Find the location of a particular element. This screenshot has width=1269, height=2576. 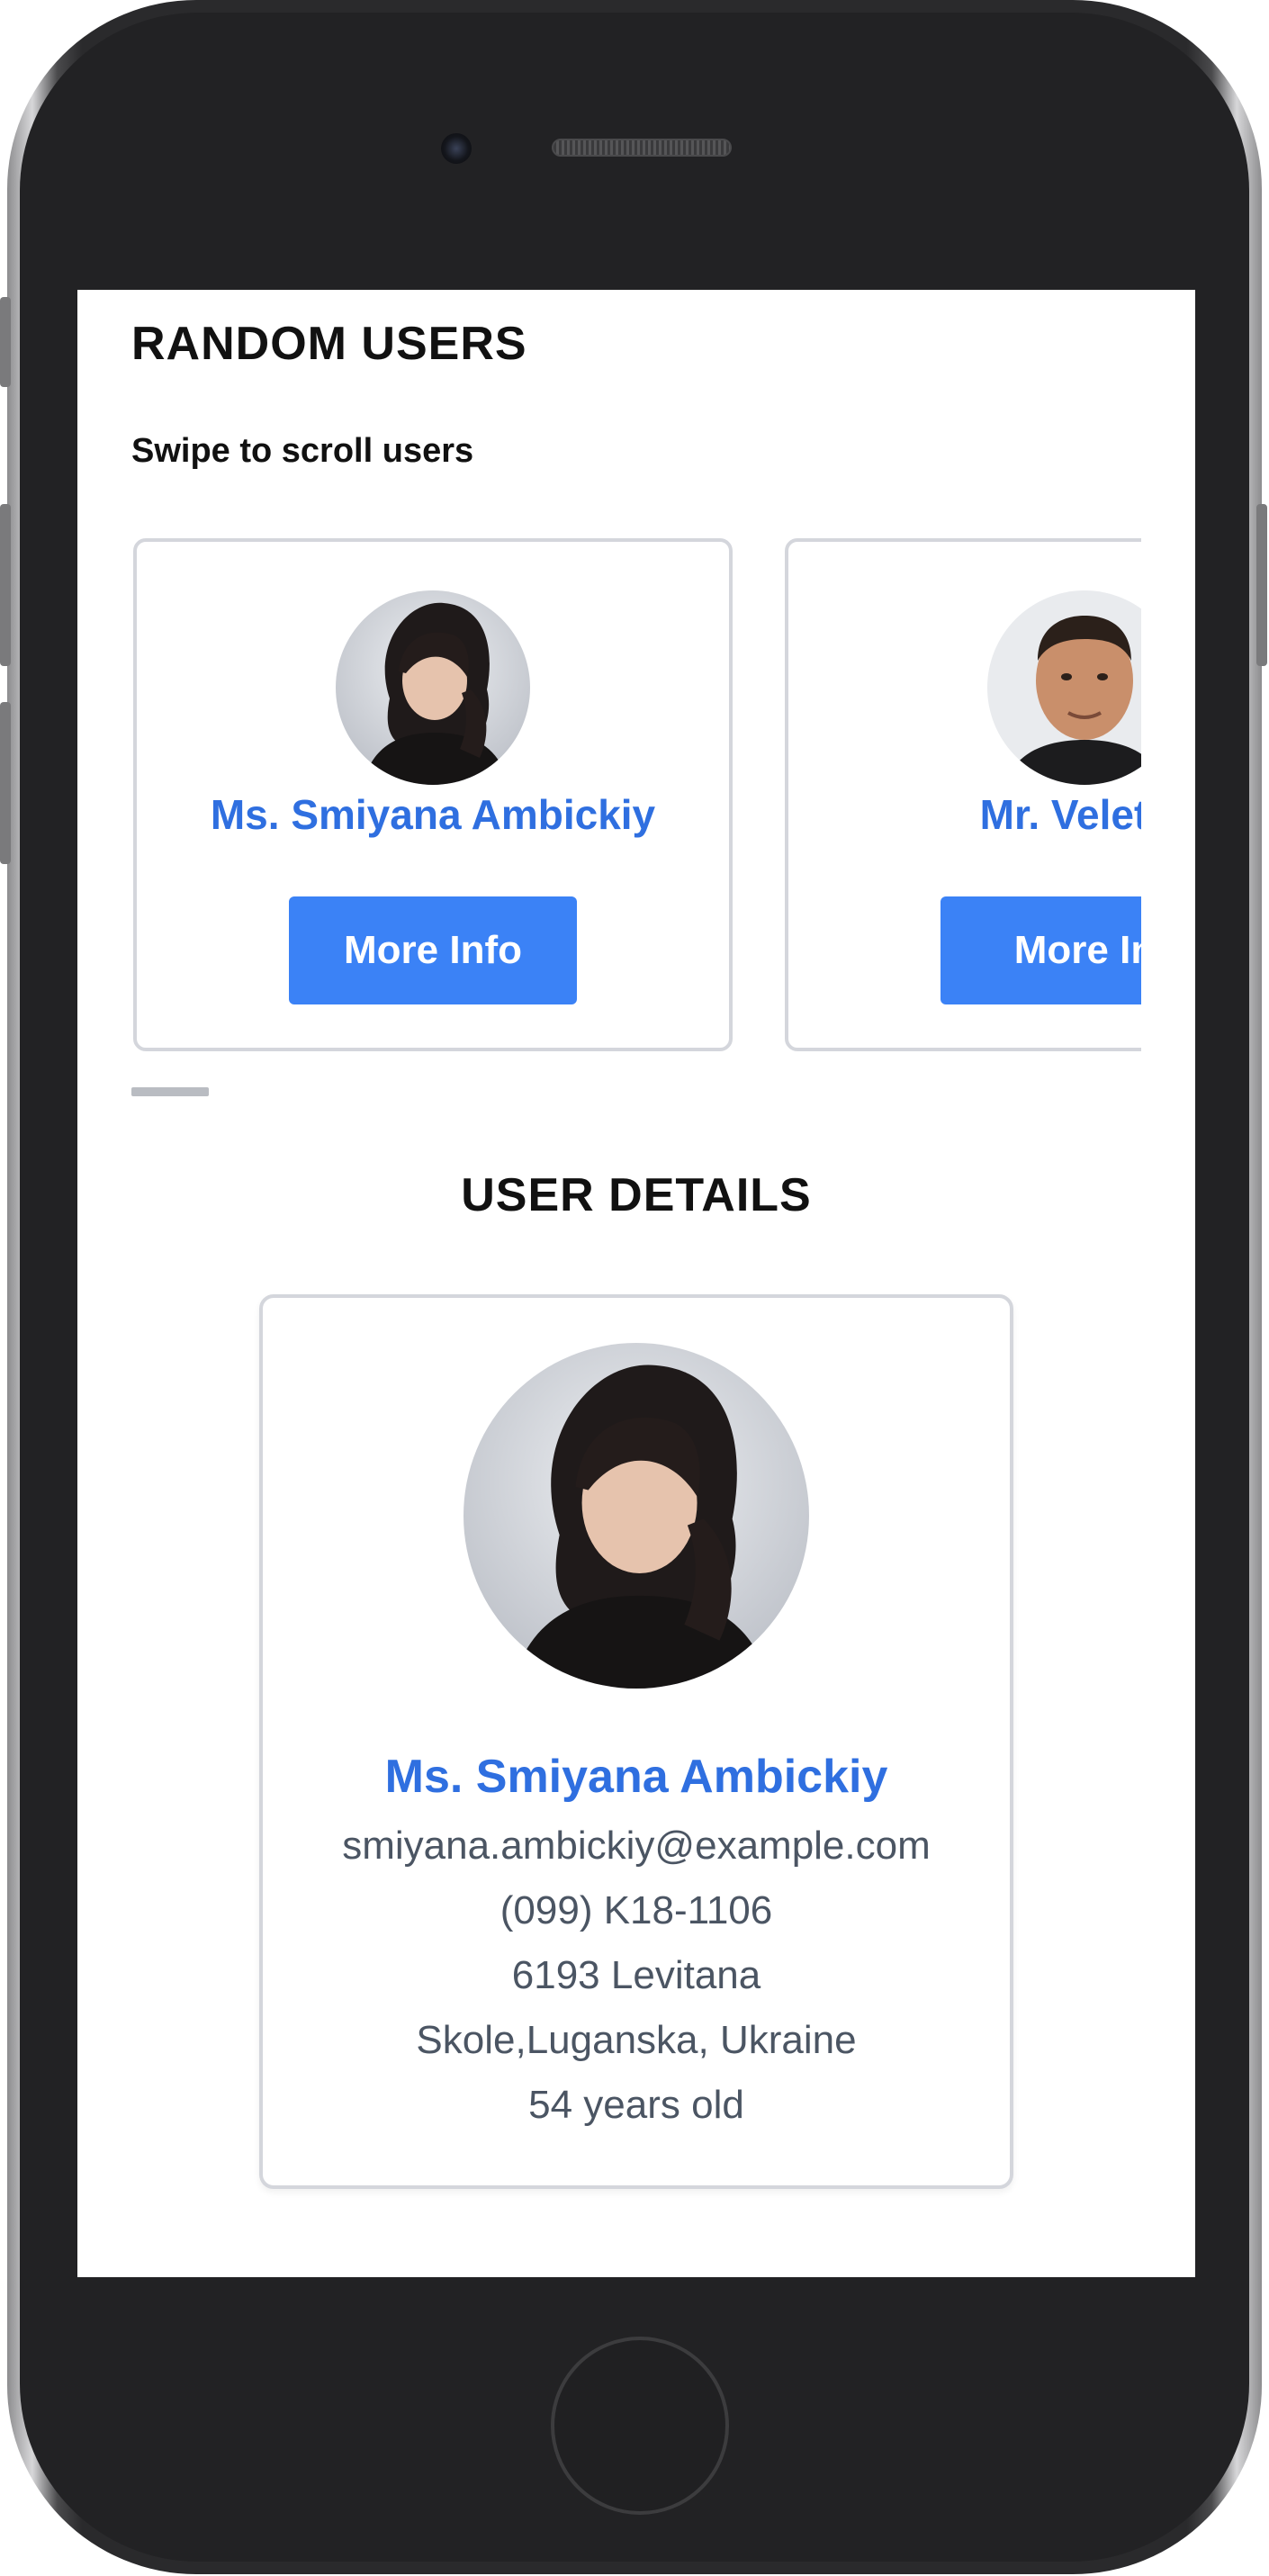

user-details-title: USER DETAILS is located at coordinates (637, 1195).